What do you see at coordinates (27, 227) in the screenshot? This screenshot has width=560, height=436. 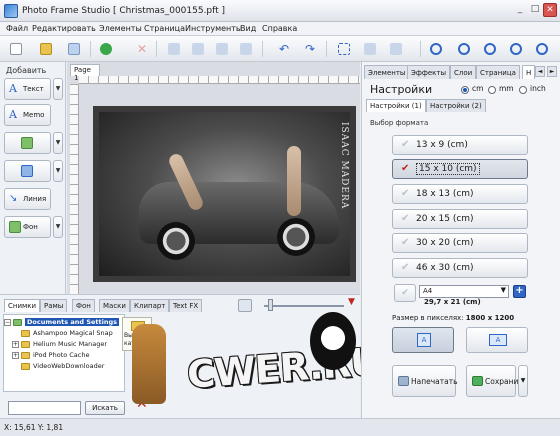 I see `add-background-button: Фон` at bounding box center [27, 227].